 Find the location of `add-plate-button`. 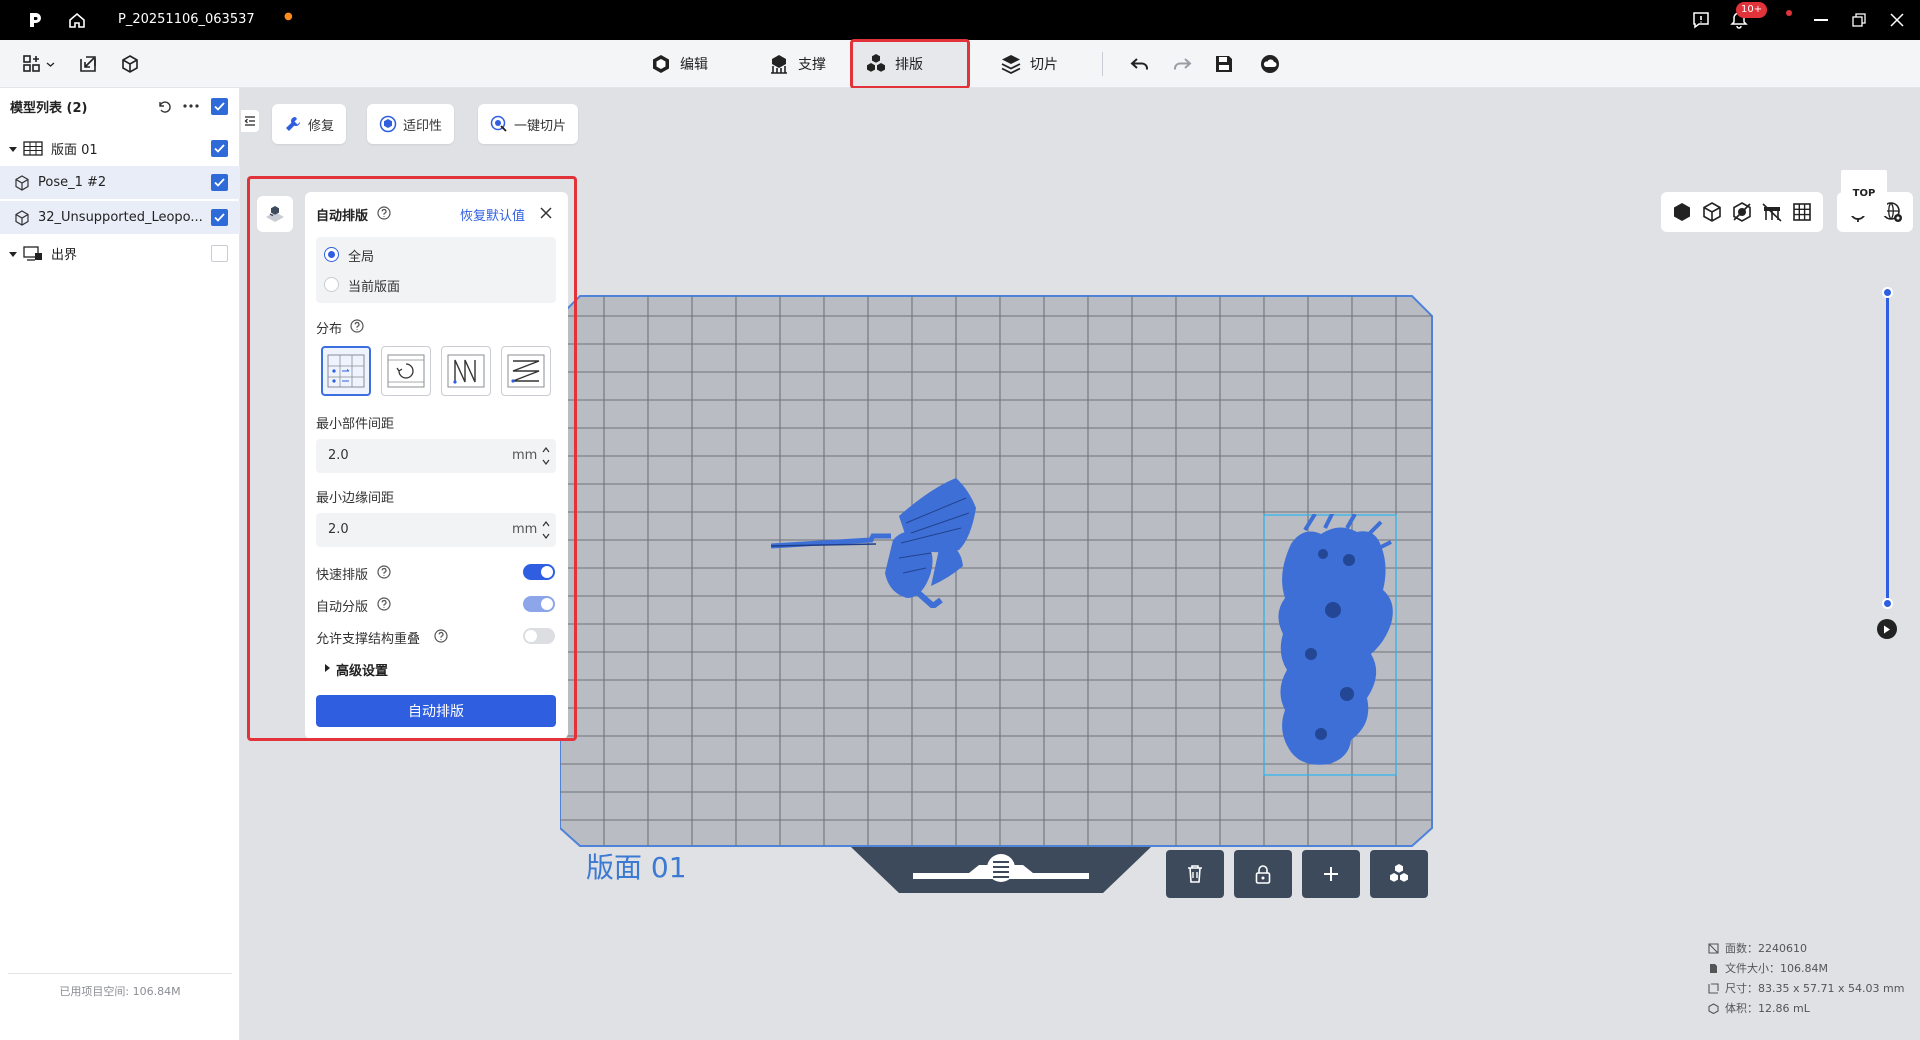

add-plate-button is located at coordinates (1331, 874).